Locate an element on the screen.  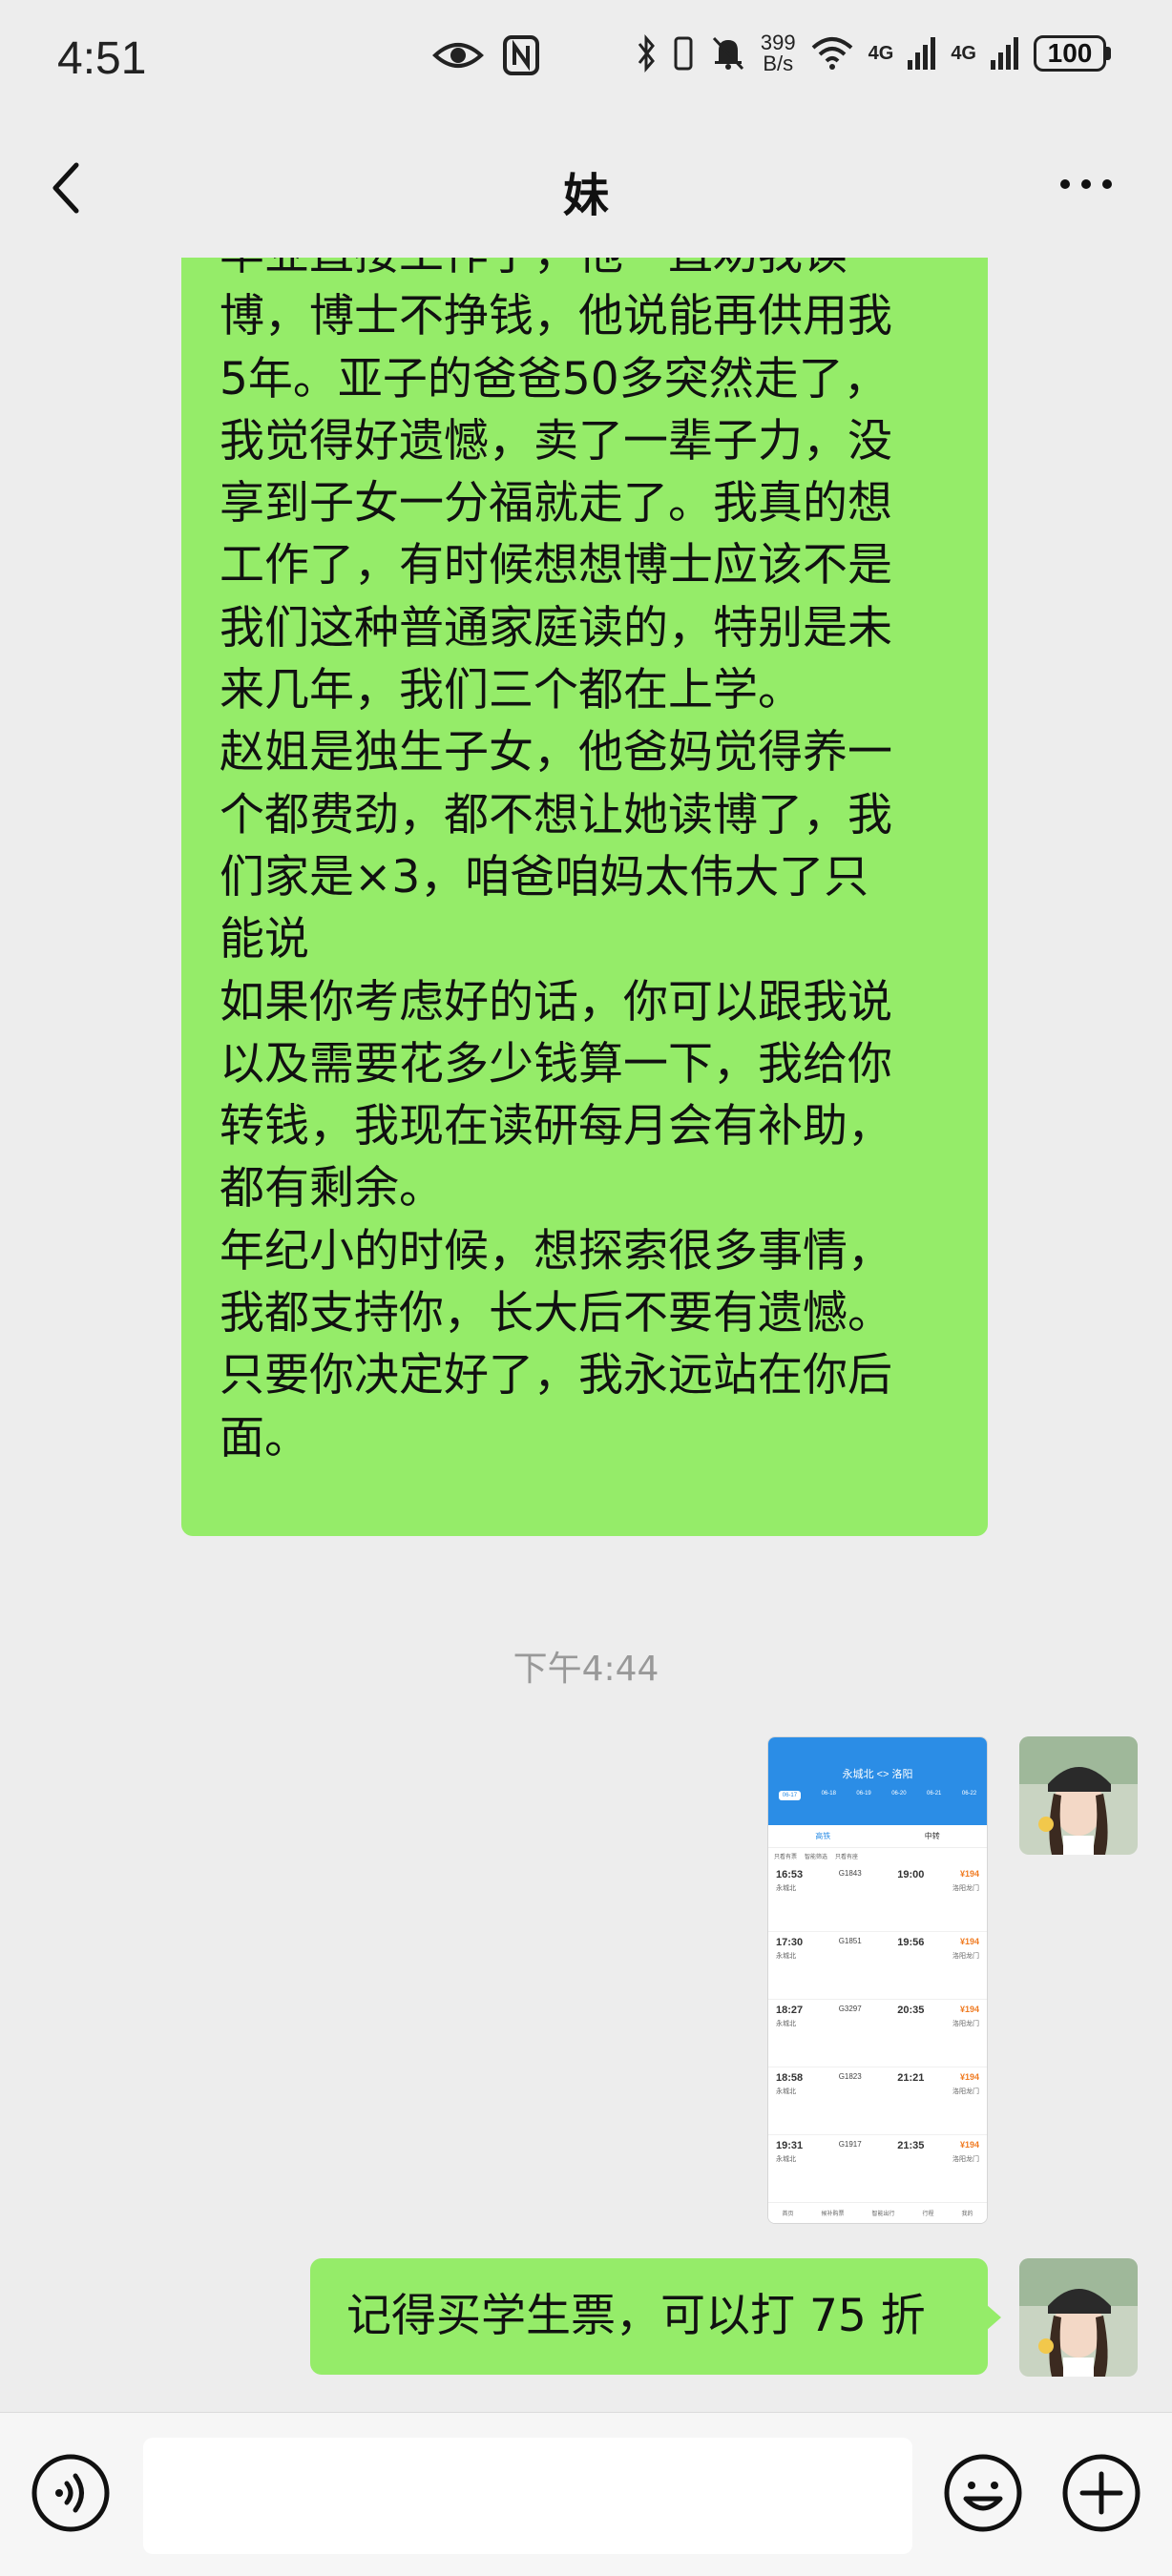
departure-time: 19:31 is located at coordinates (790, 2145).